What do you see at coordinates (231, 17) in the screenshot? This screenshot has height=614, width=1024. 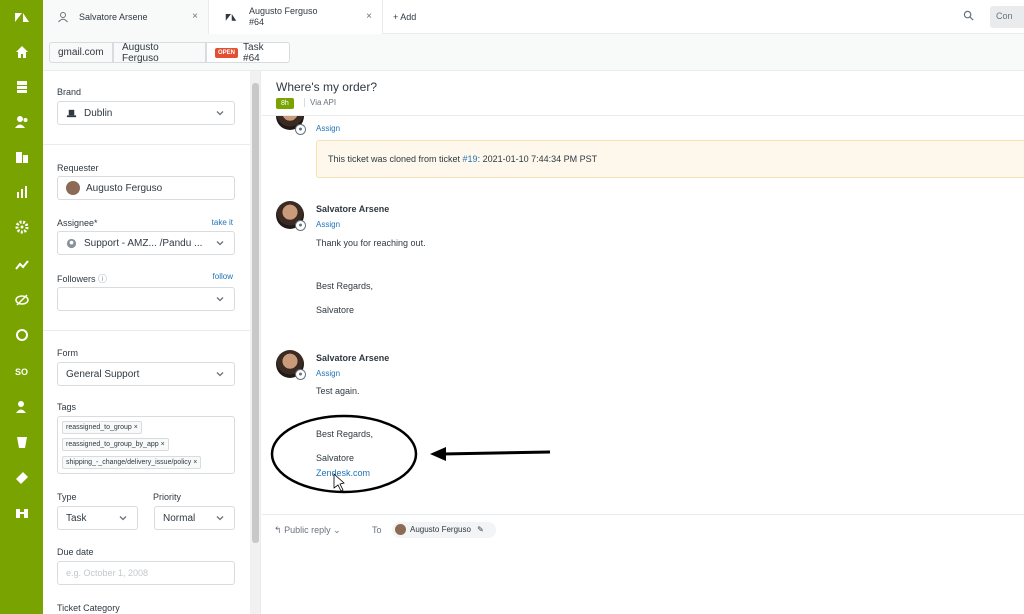 I see `zendesk-ticket-icon` at bounding box center [231, 17].